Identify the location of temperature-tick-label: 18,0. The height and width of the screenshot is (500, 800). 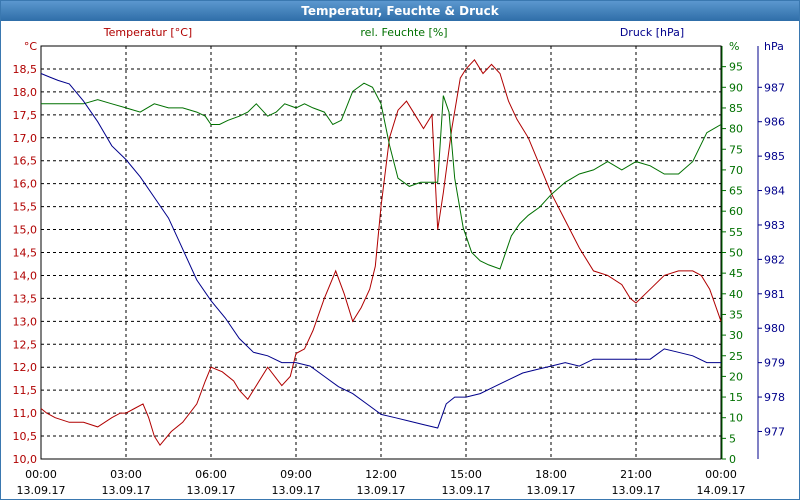
(25, 92).